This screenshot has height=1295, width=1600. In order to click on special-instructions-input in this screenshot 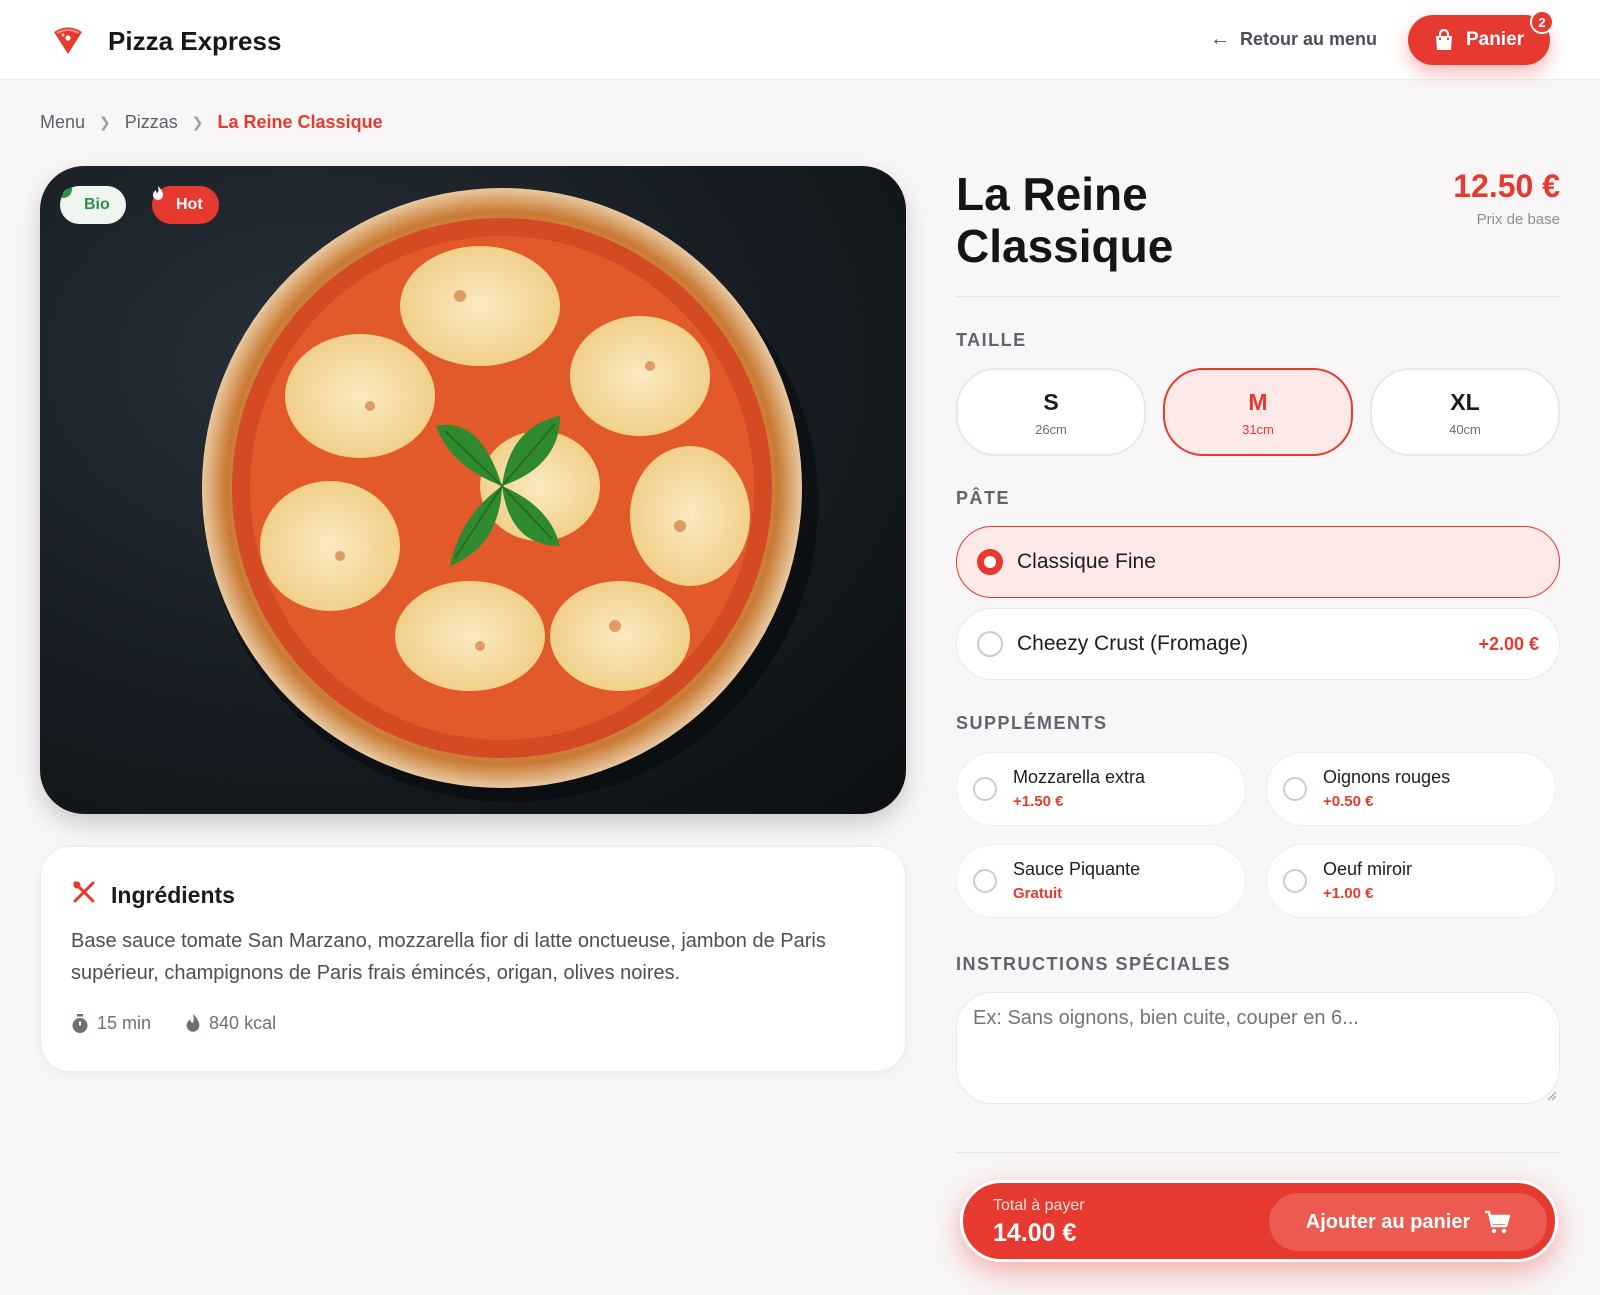, I will do `click(1258, 1048)`.